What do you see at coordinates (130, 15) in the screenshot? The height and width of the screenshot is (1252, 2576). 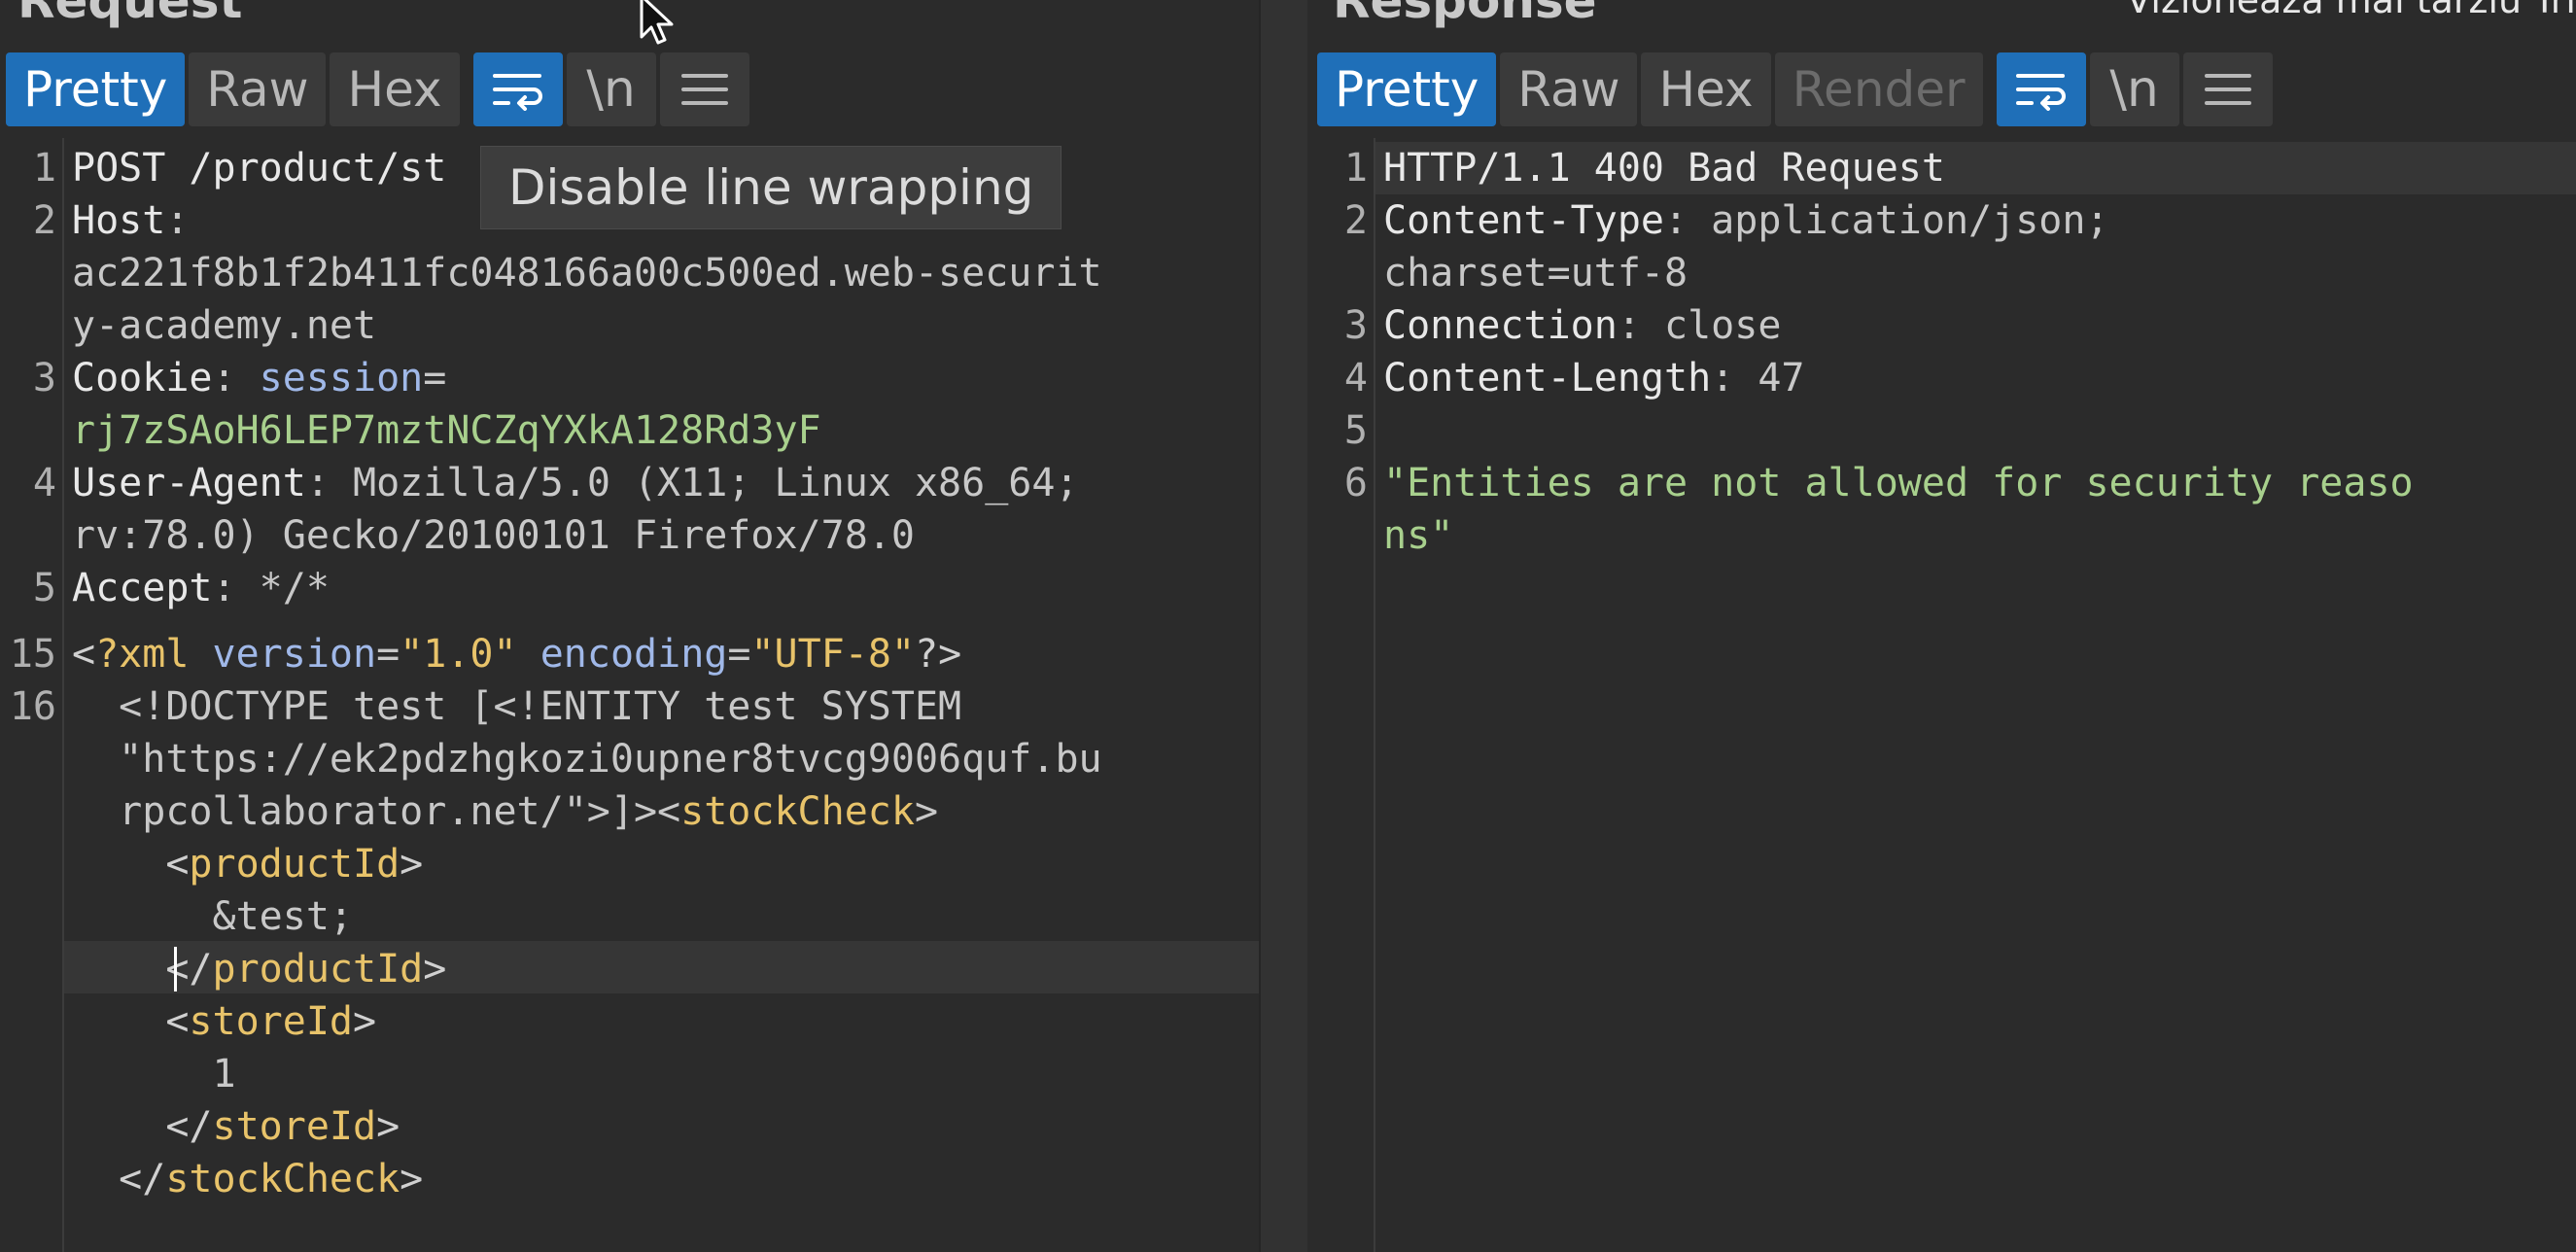 I see `request-title: Request` at bounding box center [130, 15].